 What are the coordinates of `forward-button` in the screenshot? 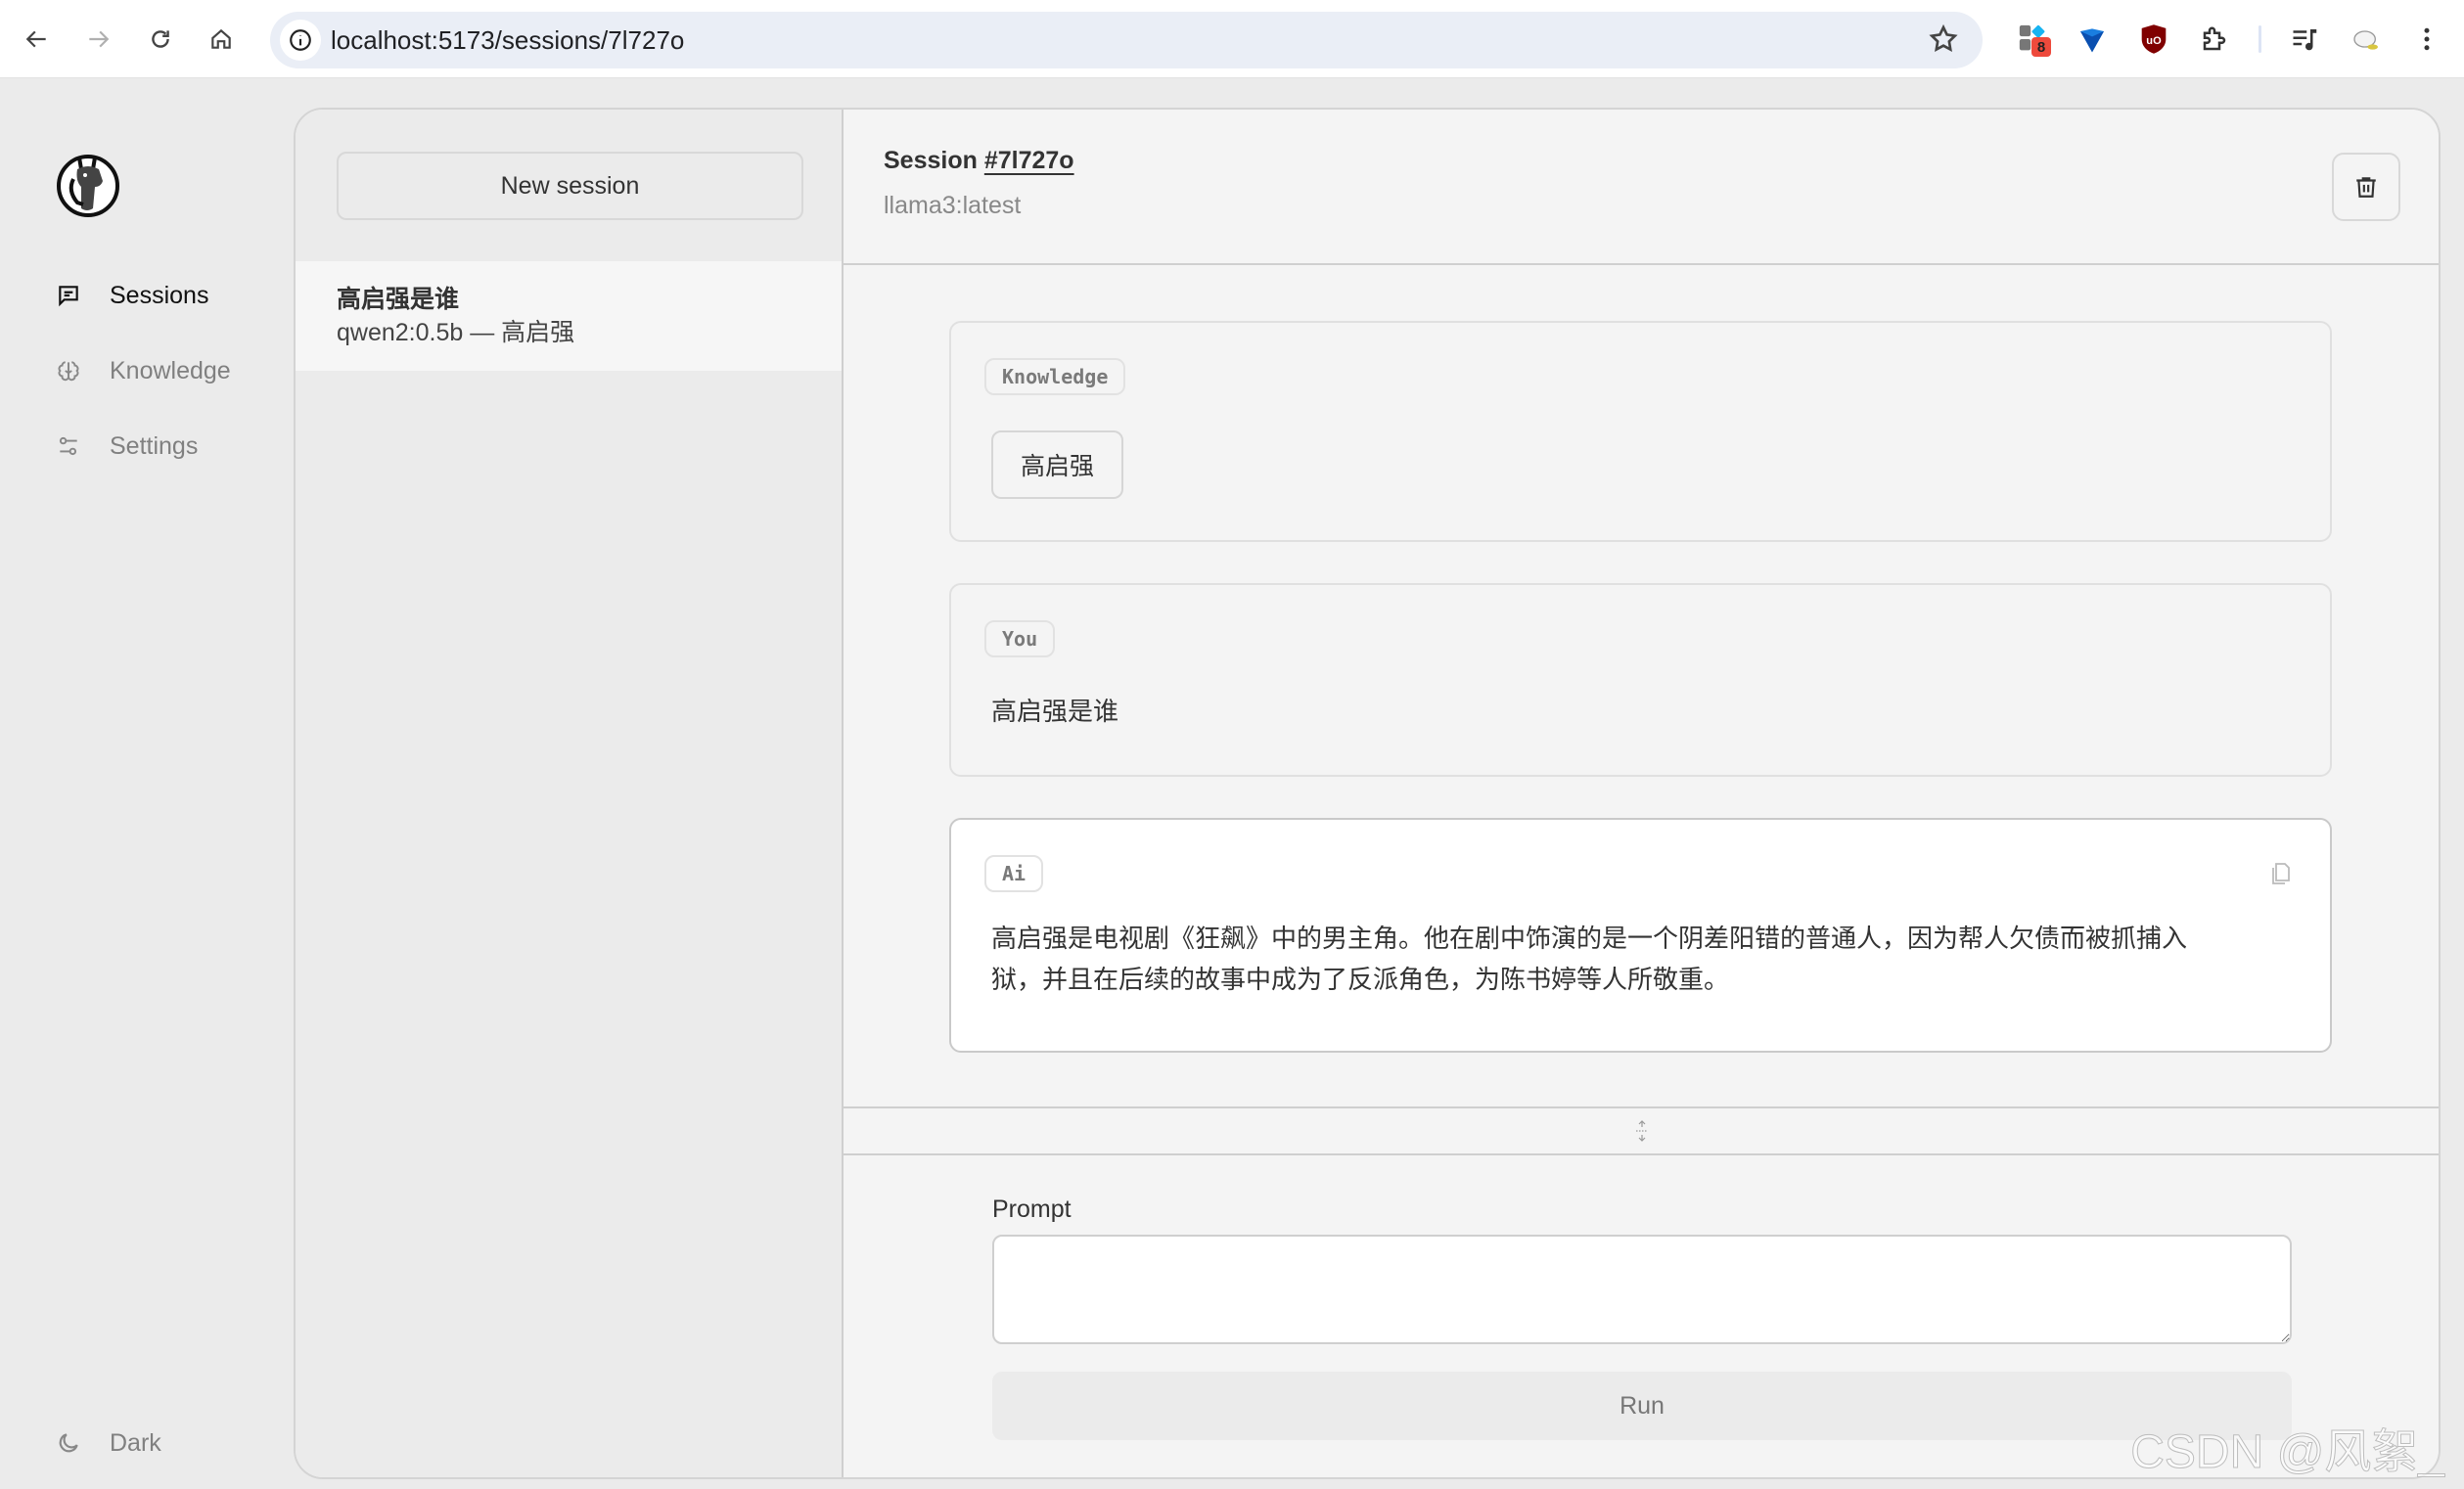 It's located at (97, 39).